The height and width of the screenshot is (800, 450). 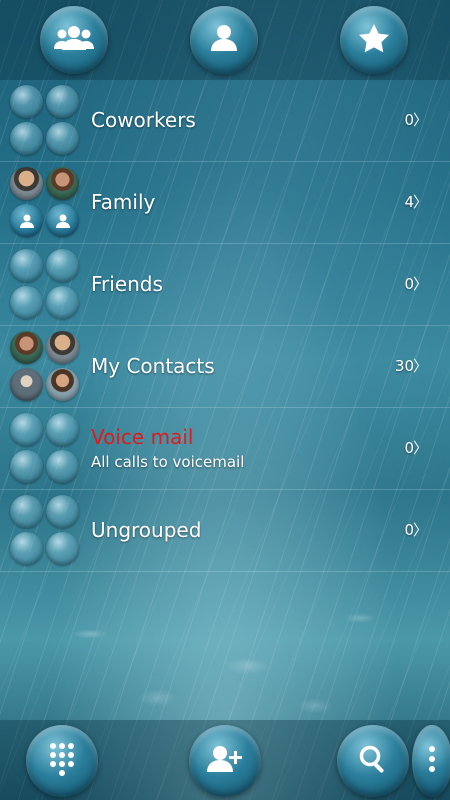 I want to click on star-icon, so click(x=374, y=40).